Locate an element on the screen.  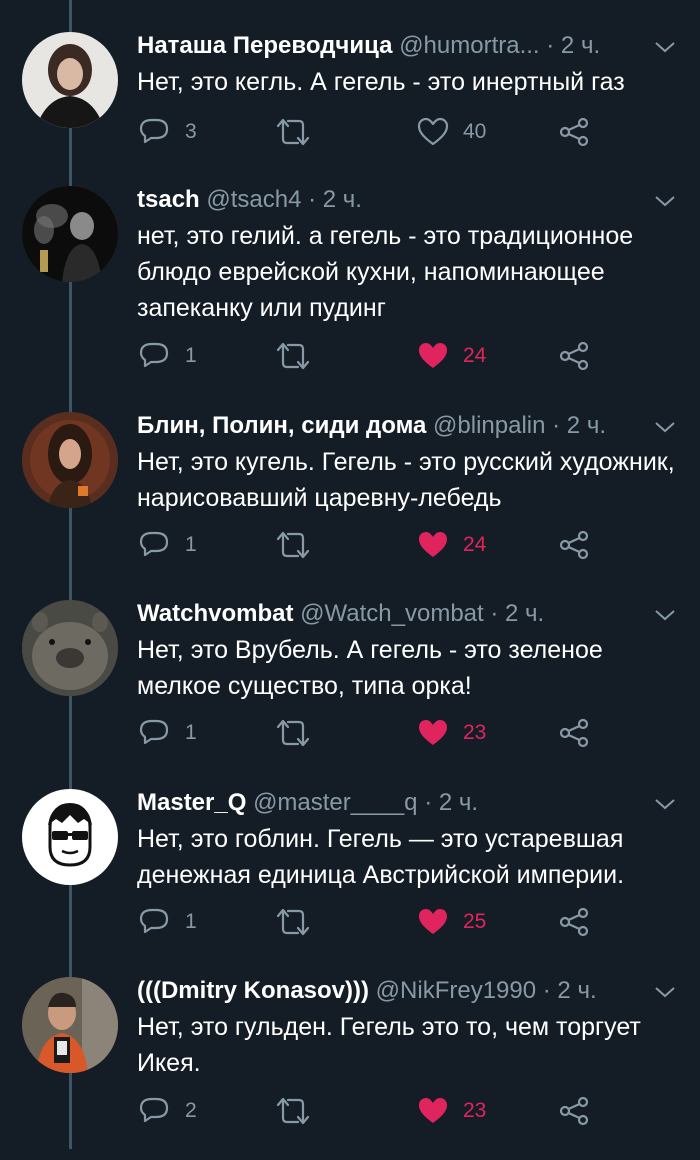
like-count: 25 is located at coordinates (475, 921).